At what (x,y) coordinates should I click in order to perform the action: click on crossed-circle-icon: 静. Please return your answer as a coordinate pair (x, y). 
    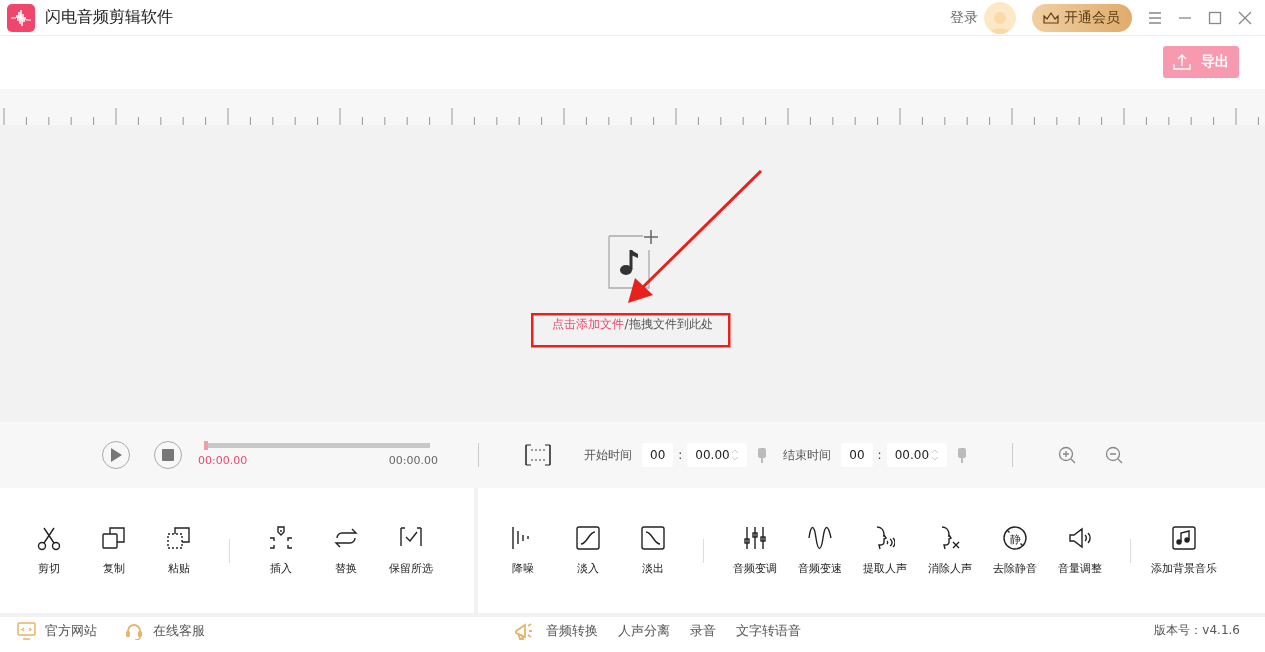
    Looking at the image, I should click on (1014, 538).